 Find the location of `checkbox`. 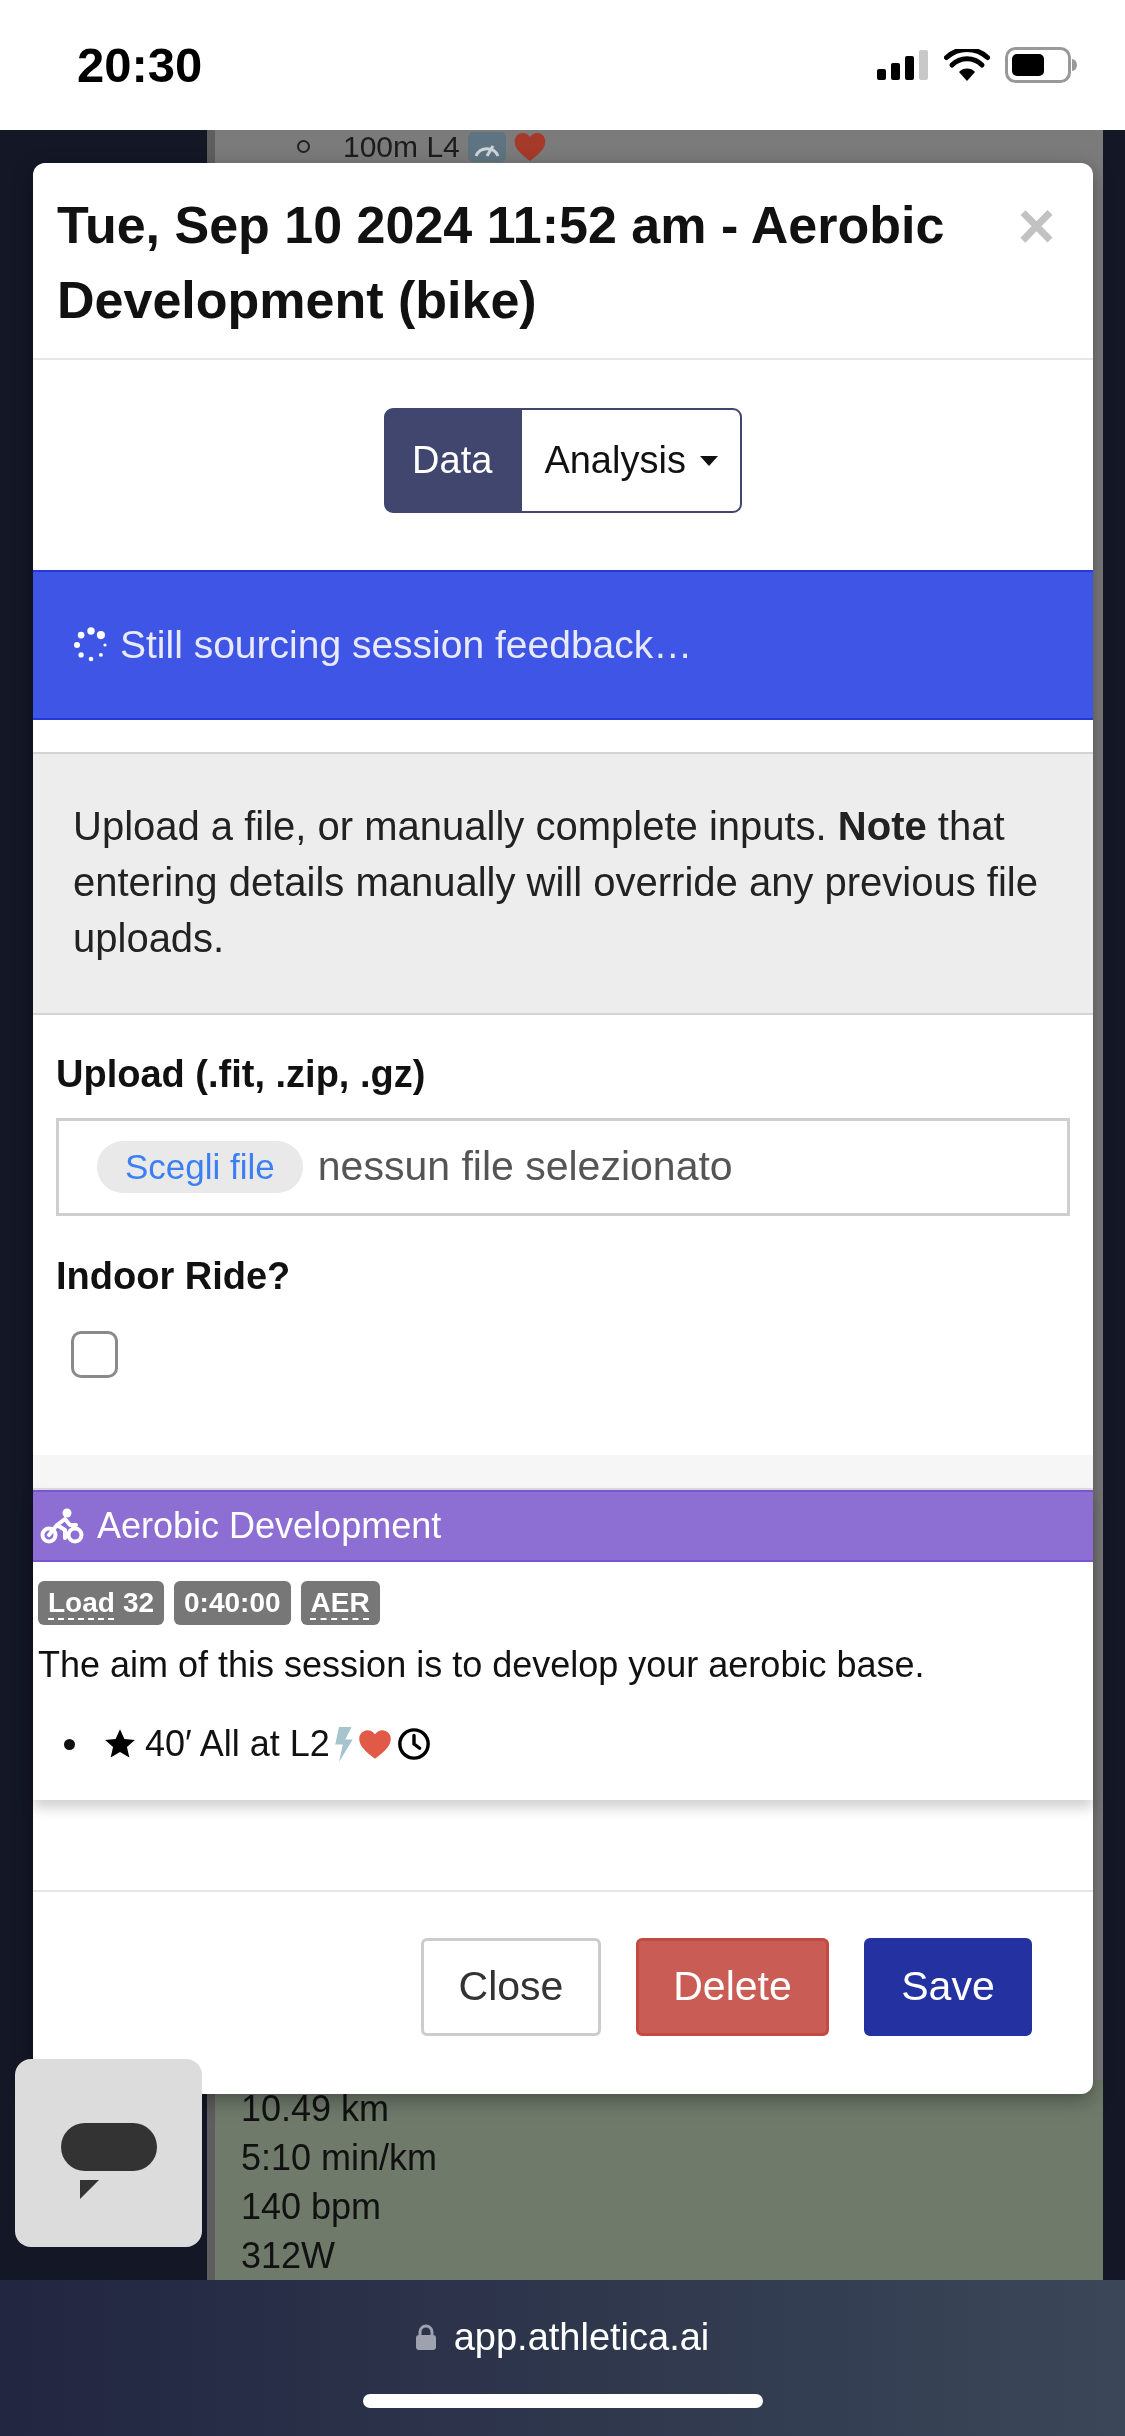

checkbox is located at coordinates (94, 1354).